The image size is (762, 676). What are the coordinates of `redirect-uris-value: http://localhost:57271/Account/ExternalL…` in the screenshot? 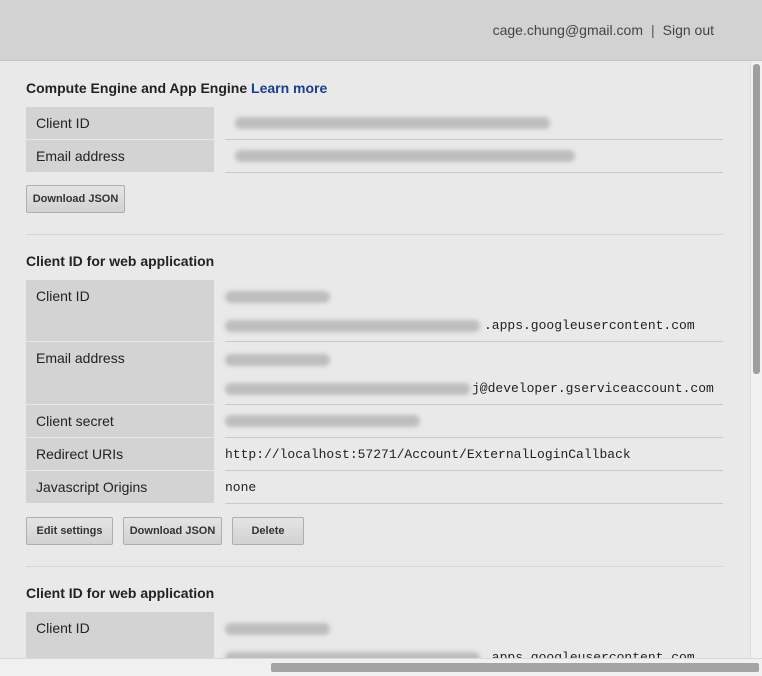 It's located at (474, 454).